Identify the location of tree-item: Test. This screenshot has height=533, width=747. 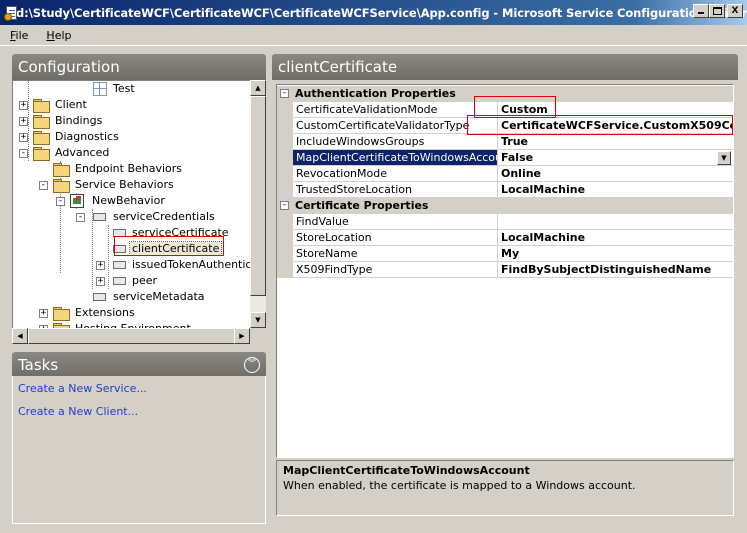
(133, 89).